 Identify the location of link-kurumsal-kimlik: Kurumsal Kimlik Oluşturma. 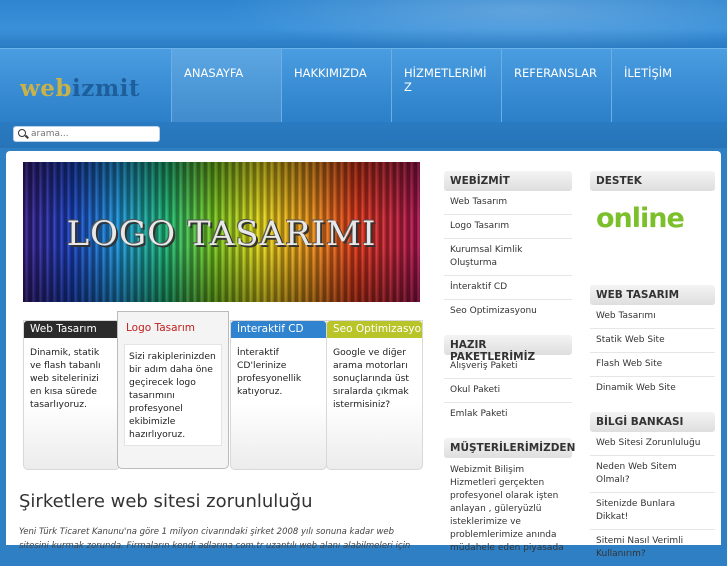
(508, 257).